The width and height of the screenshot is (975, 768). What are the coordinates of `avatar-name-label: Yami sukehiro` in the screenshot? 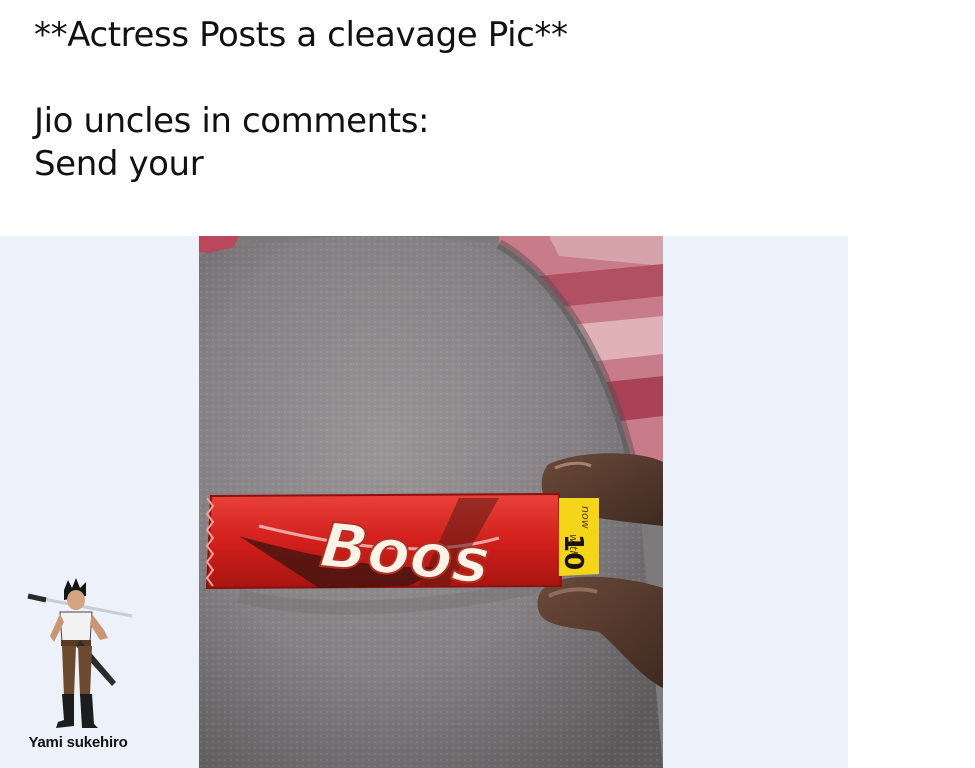 It's located at (78, 742).